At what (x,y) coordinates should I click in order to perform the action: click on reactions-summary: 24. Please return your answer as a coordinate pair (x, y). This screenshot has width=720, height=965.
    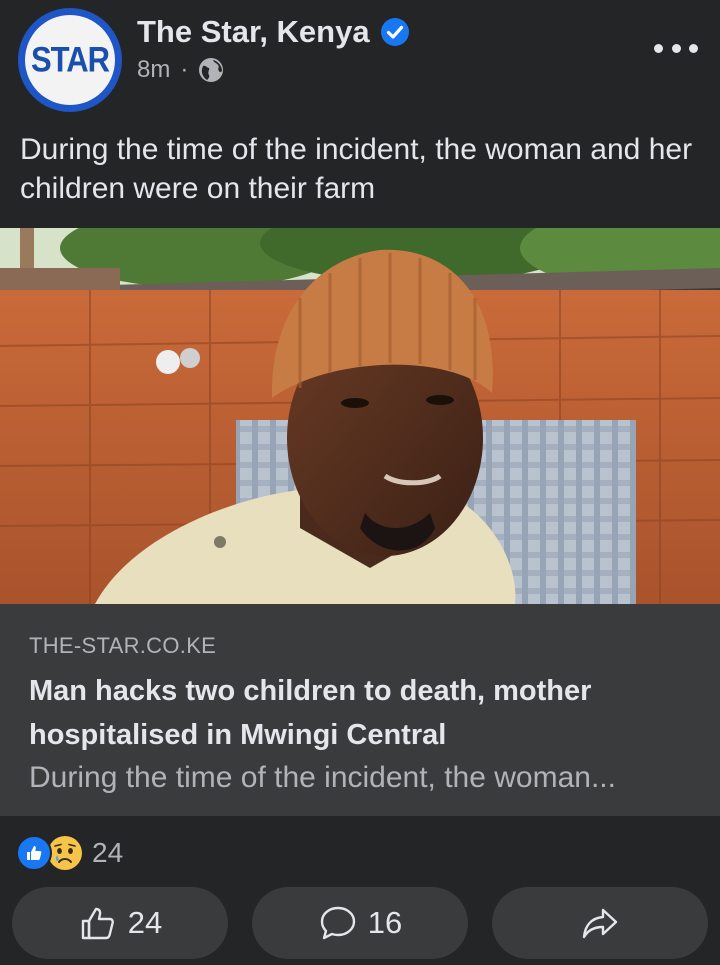
    Looking at the image, I should click on (69, 853).